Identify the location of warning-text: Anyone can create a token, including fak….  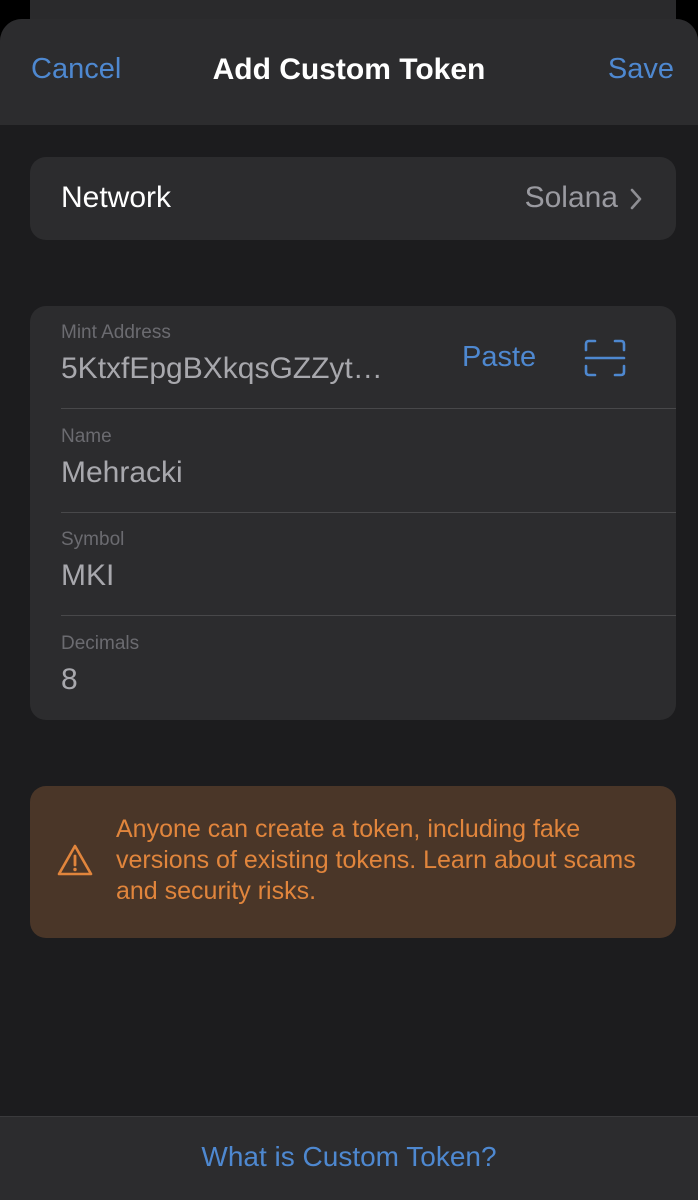
(376, 860).